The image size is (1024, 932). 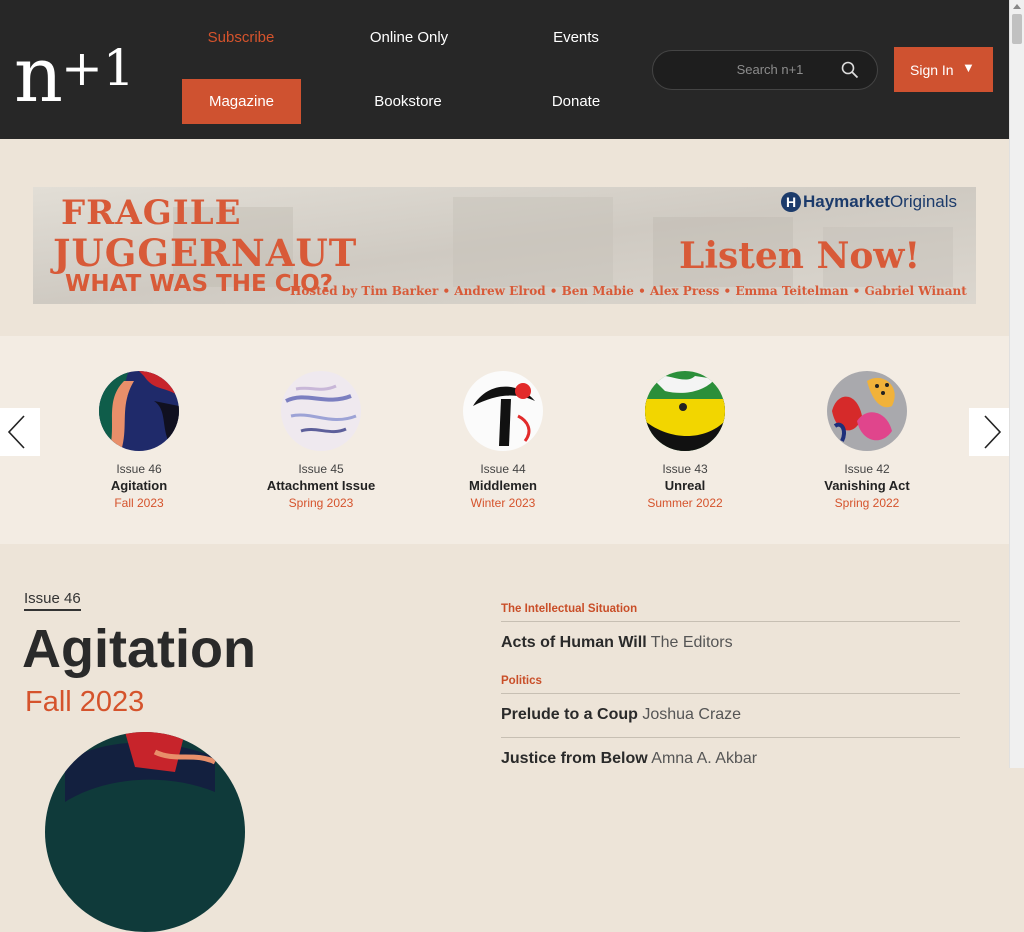 I want to click on issue-card: Issue 42 Vanishing Act Spring 2022, so click(x=867, y=441).